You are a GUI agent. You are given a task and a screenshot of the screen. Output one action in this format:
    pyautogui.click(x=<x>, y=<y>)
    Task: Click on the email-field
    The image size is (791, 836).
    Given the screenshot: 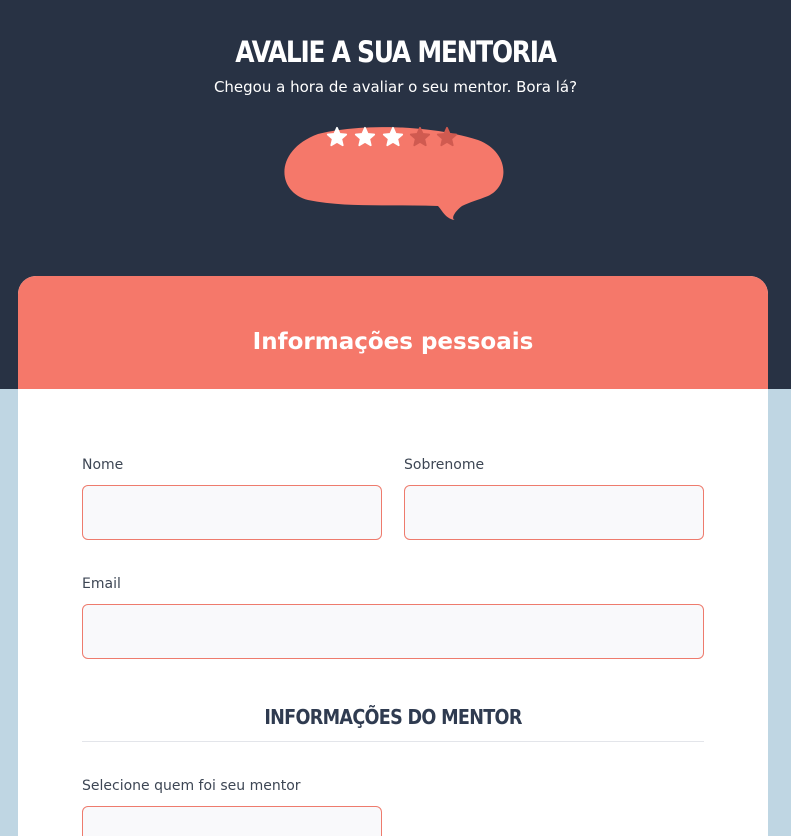 What is the action you would take?
    pyautogui.click(x=393, y=631)
    